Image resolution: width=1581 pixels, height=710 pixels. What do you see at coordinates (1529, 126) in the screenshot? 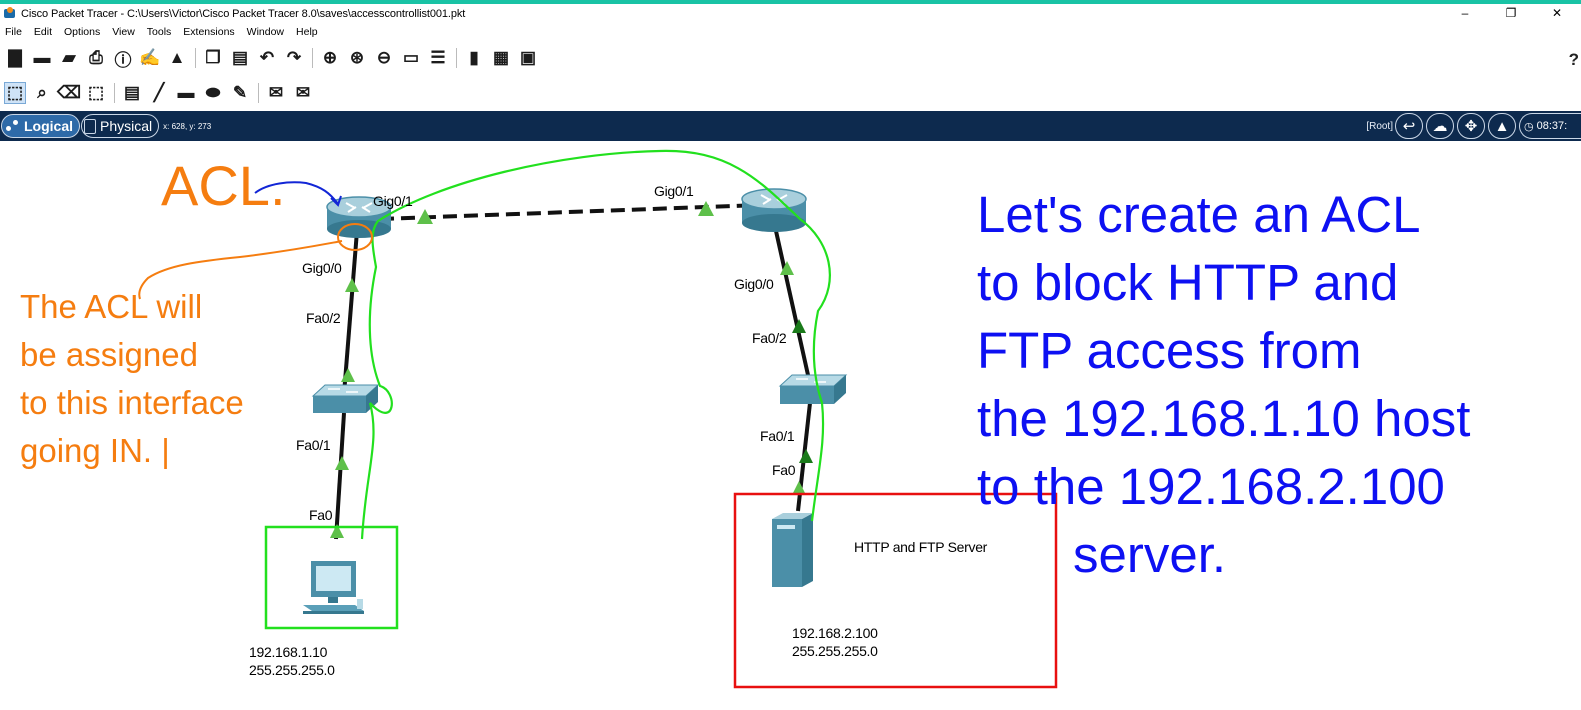
I see `clock-icon: ◷` at bounding box center [1529, 126].